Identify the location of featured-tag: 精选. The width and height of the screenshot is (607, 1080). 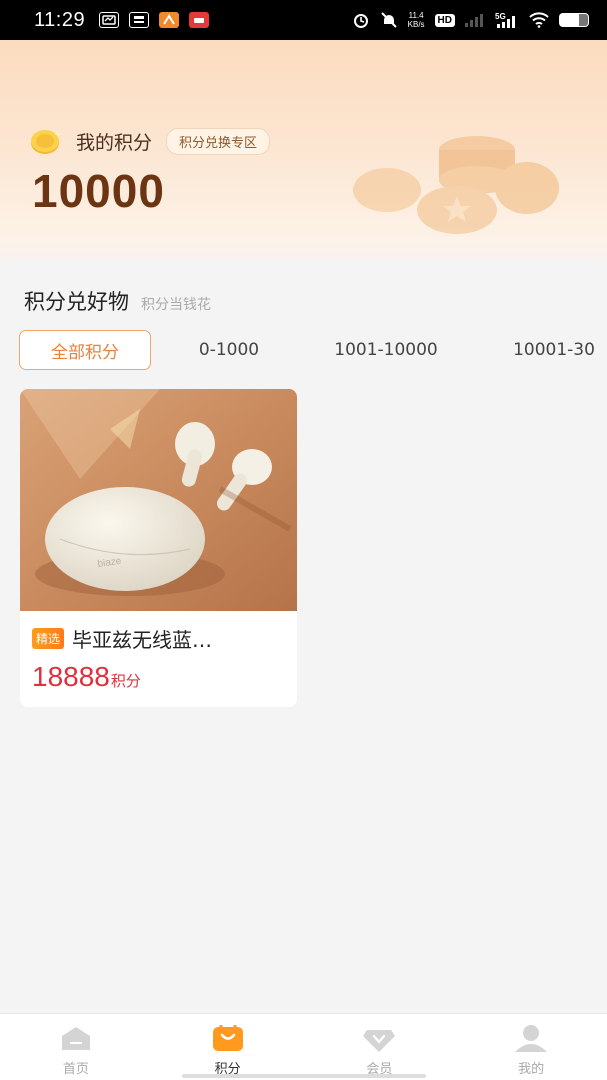
(48, 638).